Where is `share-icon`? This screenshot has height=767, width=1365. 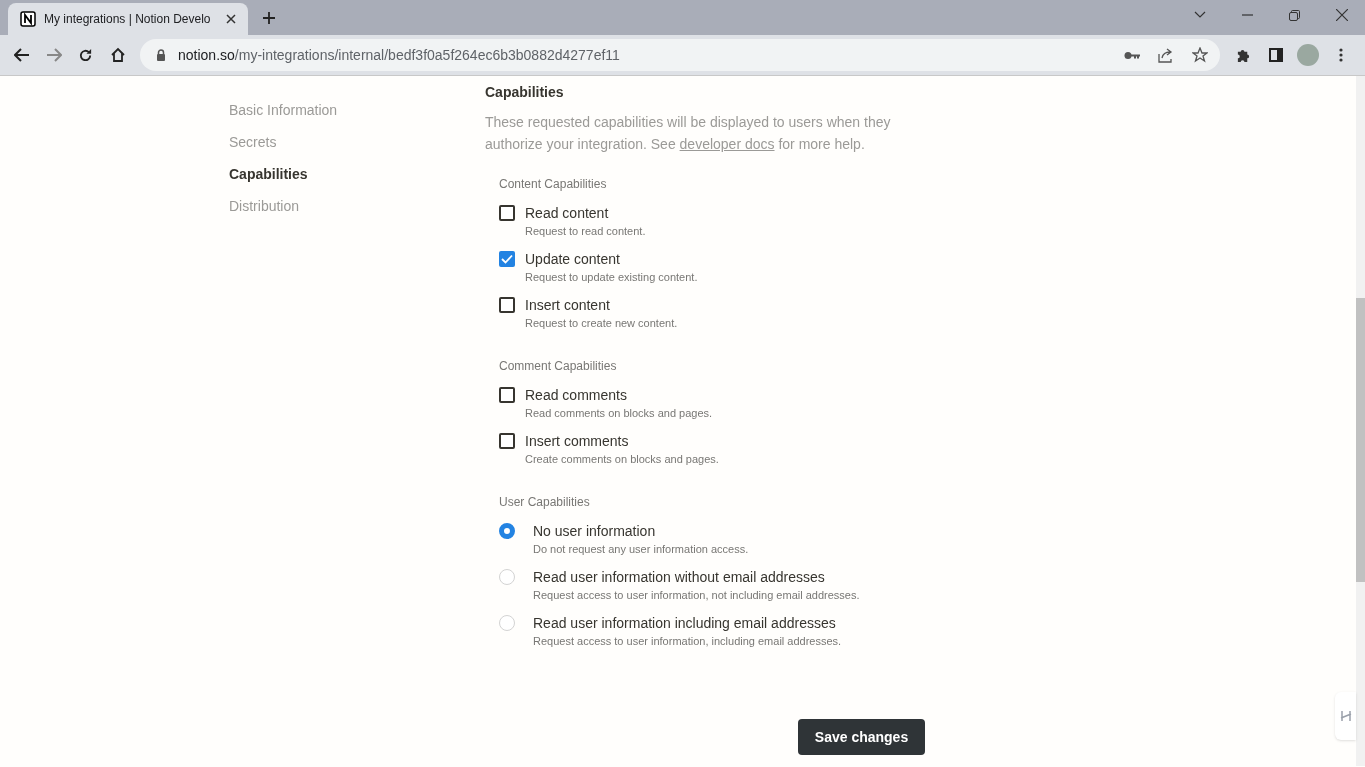 share-icon is located at coordinates (1166, 55).